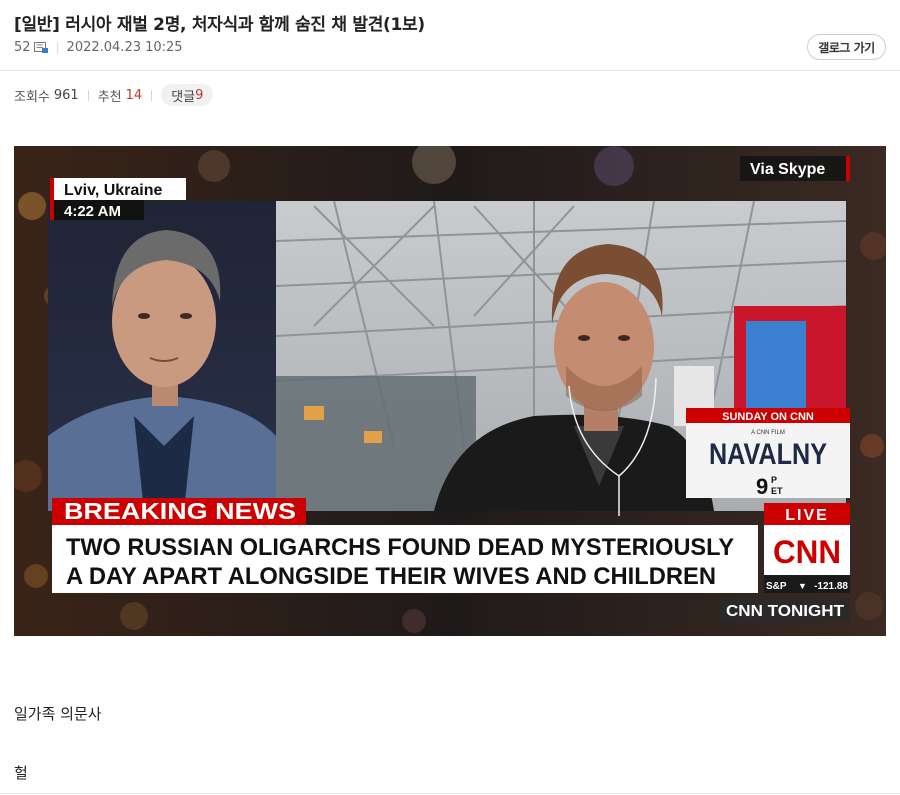 The width and height of the screenshot is (900, 795). Describe the element at coordinates (66, 95) in the screenshot. I see `views-count: 961` at that location.